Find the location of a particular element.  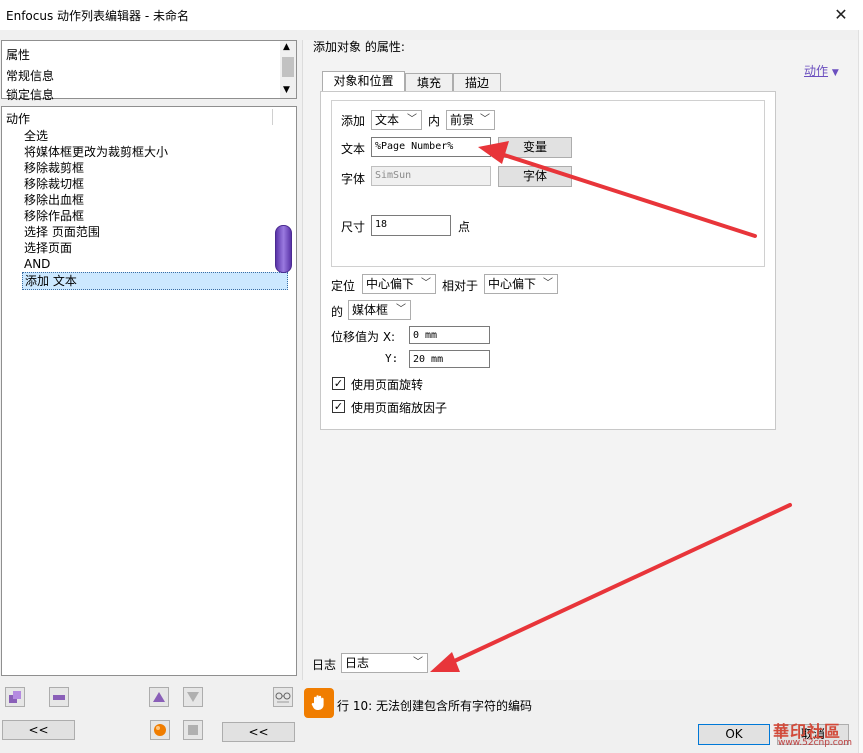

watermark-url: www.52cnp.com is located at coordinates (815, 743).